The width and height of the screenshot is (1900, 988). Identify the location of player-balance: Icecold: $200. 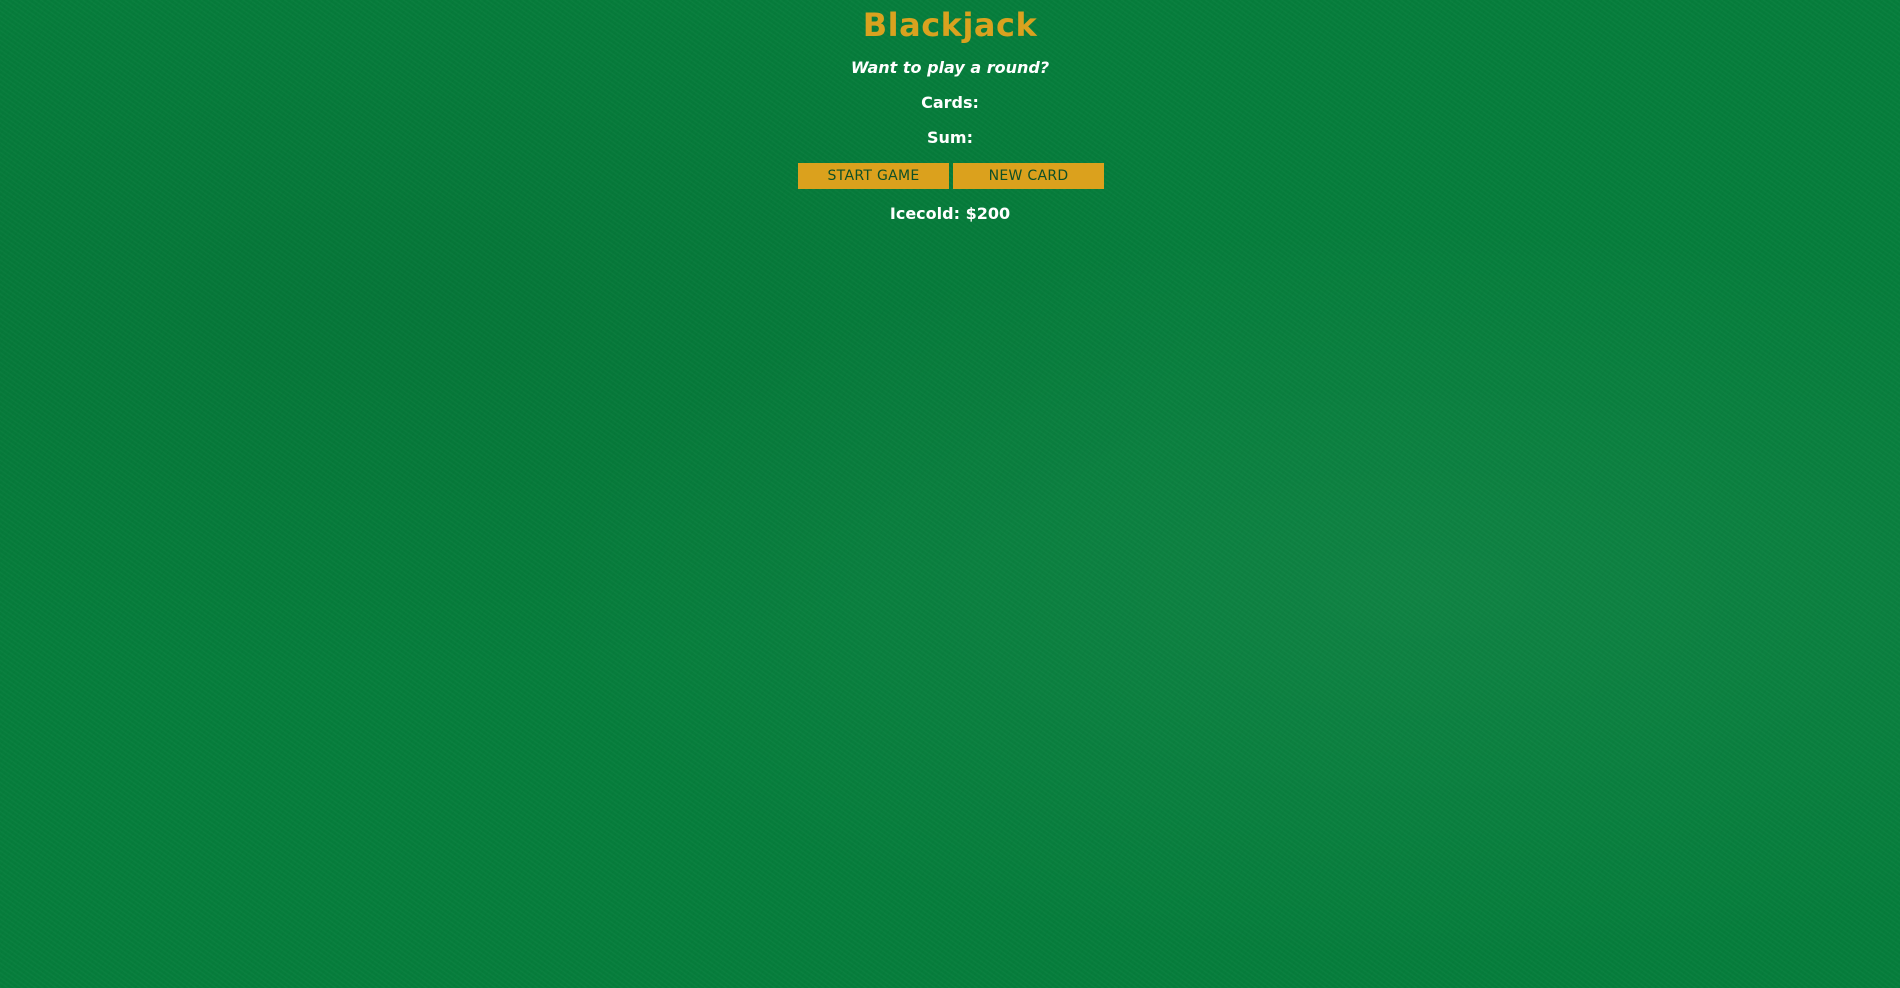
(950, 213).